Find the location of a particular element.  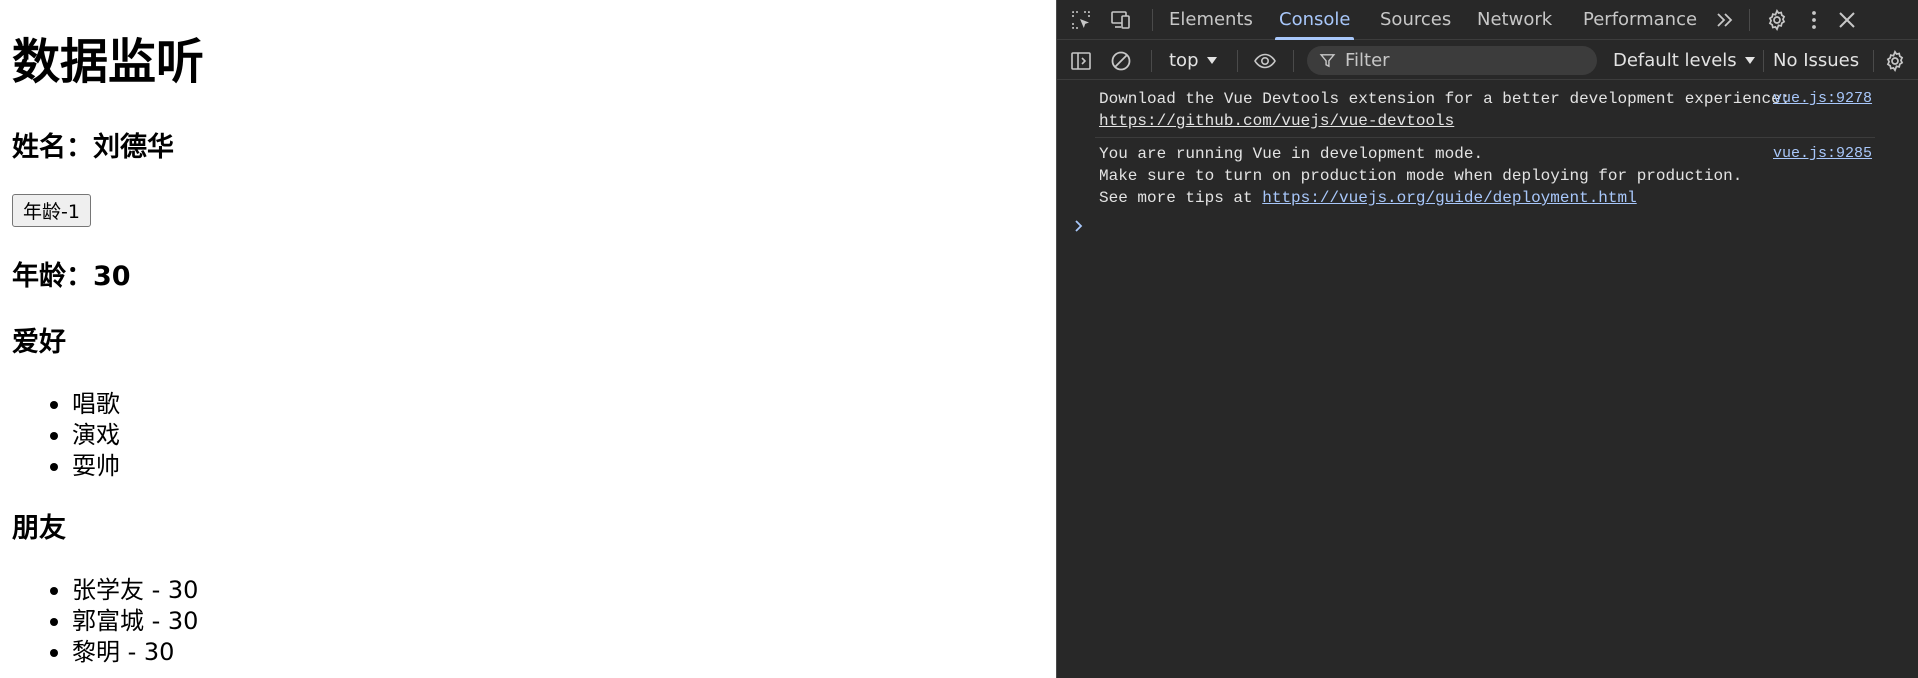

friend-item: 黎明 - 30 is located at coordinates (123, 652).